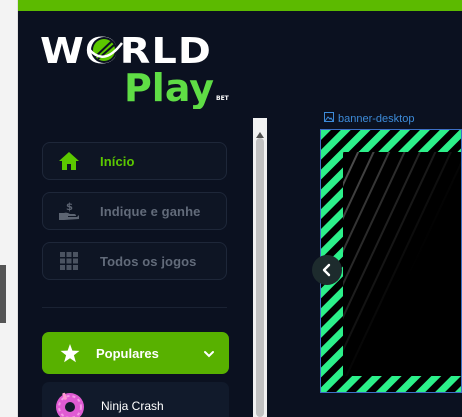 This screenshot has height=417, width=462. I want to click on top-accent-bar, so click(240, 5).